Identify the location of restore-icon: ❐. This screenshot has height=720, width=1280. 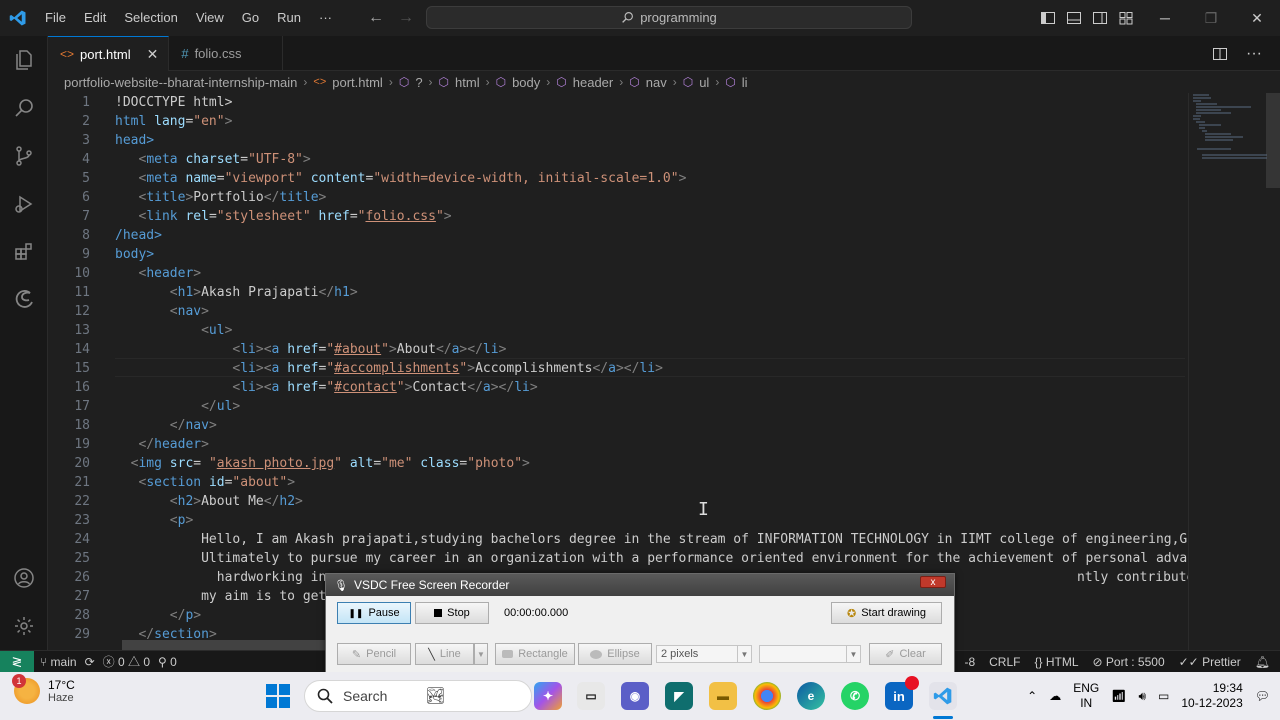
(1211, 18).